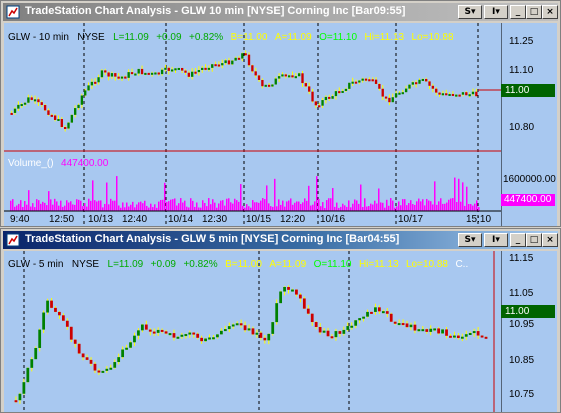 Image resolution: width=561 pixels, height=413 pixels. What do you see at coordinates (528, 311) in the screenshot?
I see `last-price-box: 11.00` at bounding box center [528, 311].